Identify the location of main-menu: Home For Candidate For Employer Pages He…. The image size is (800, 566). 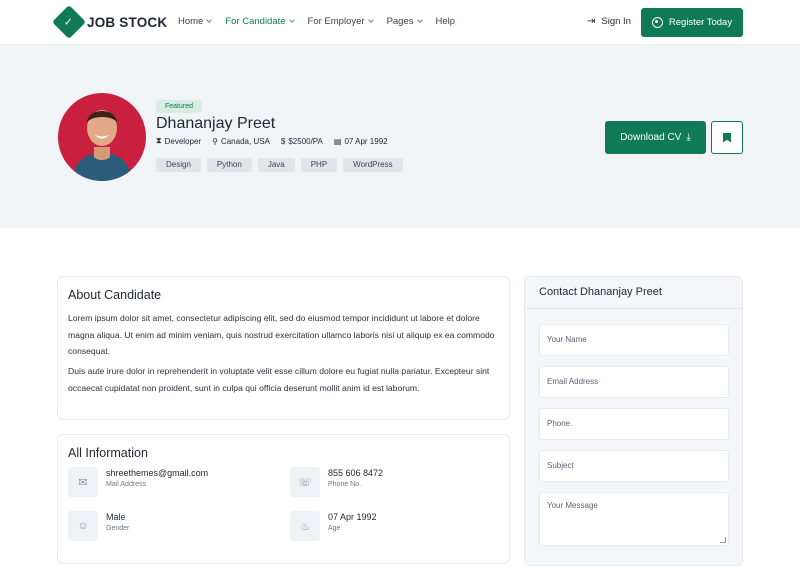
(323, 21).